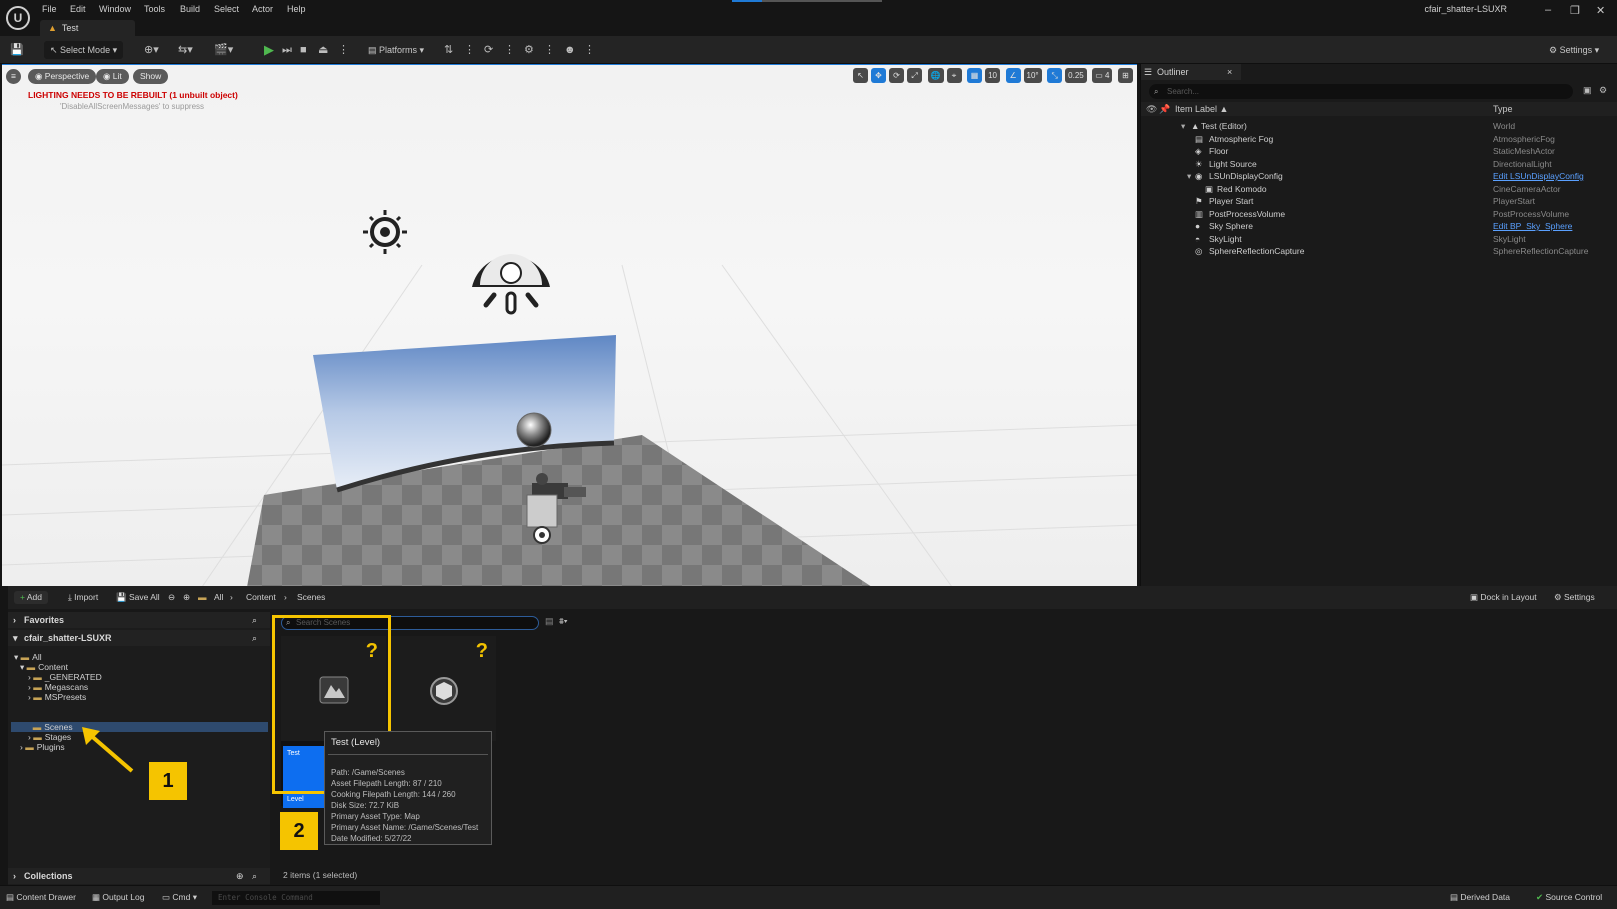 Image resolution: width=1617 pixels, height=909 pixels. I want to click on menu-select: Select, so click(226, 9).